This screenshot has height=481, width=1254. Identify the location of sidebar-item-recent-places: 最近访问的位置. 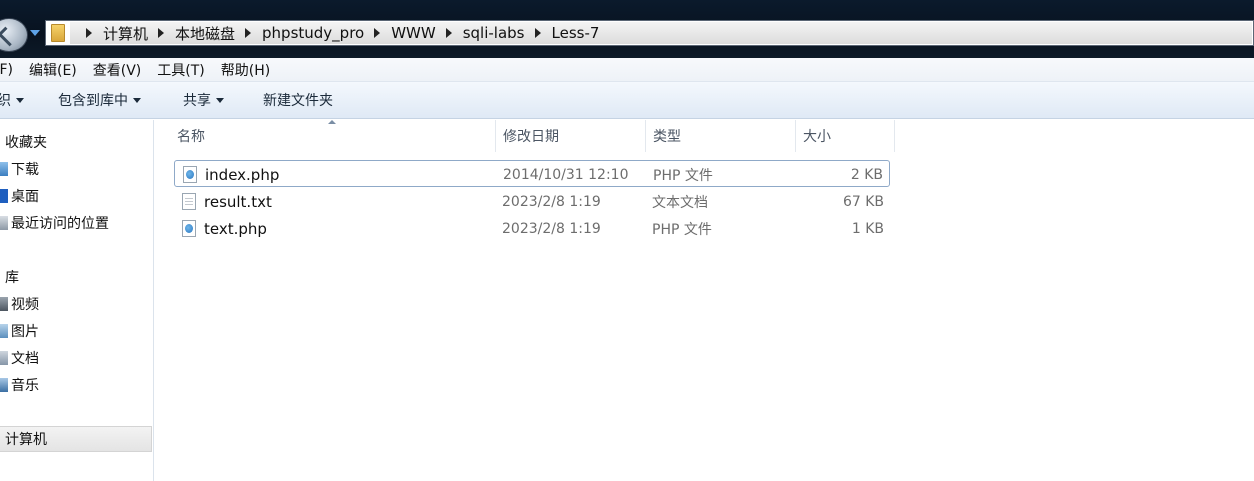
(54, 223).